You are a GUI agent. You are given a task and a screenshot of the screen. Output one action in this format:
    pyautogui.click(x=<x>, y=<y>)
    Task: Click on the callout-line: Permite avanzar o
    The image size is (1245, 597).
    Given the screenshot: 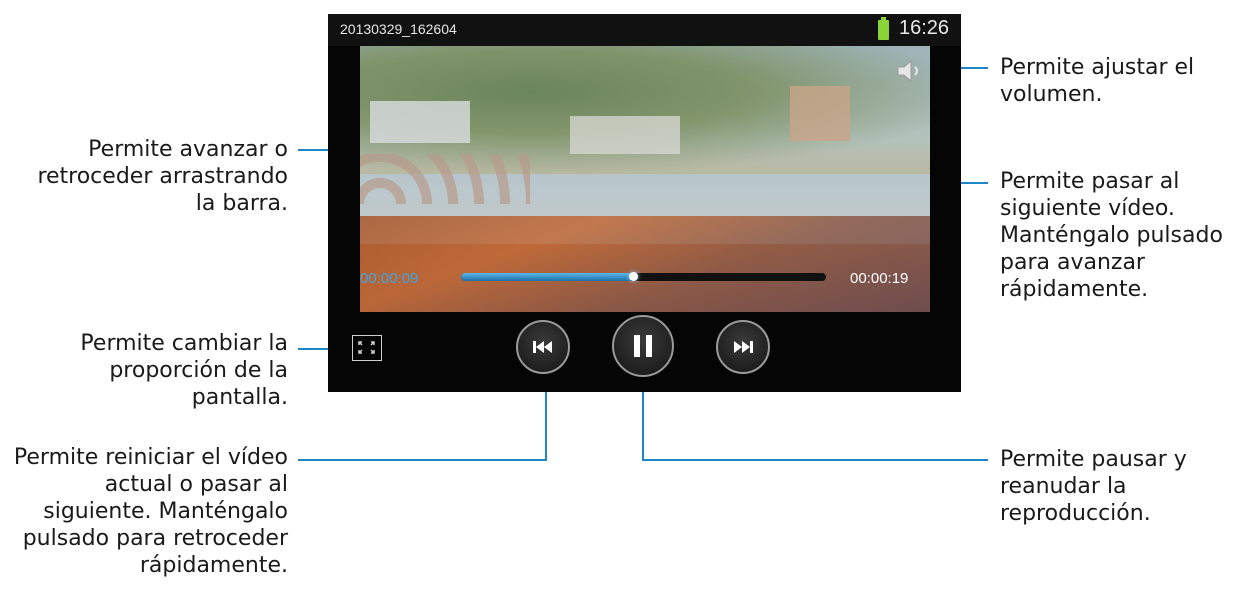 What is the action you would take?
    pyautogui.click(x=188, y=149)
    